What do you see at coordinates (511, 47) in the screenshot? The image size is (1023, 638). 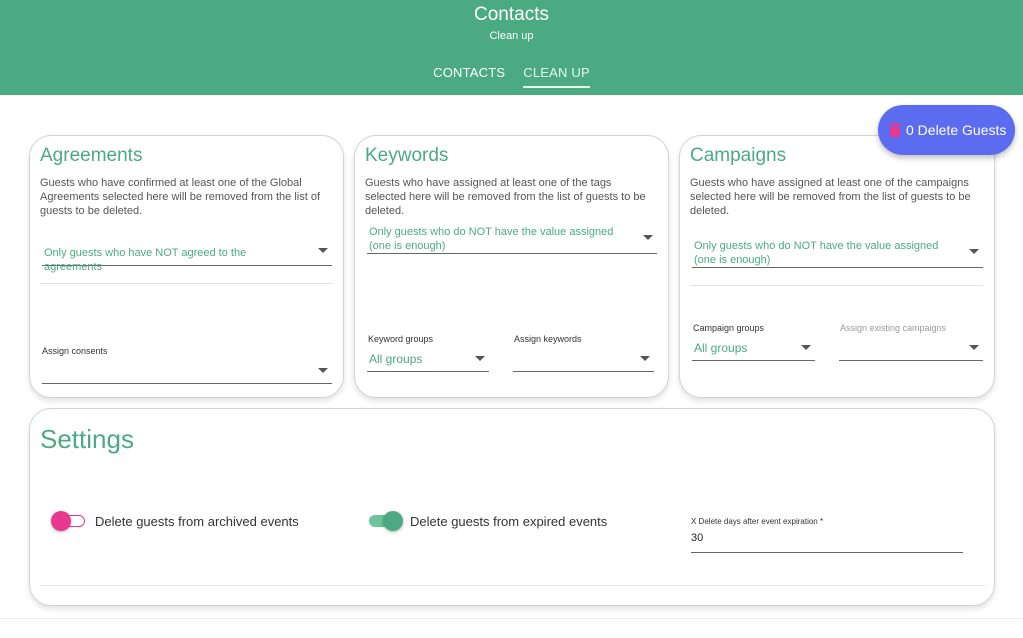 I see `header-bar: Contacts Clean up CONTACTS CLEAN UP` at bounding box center [511, 47].